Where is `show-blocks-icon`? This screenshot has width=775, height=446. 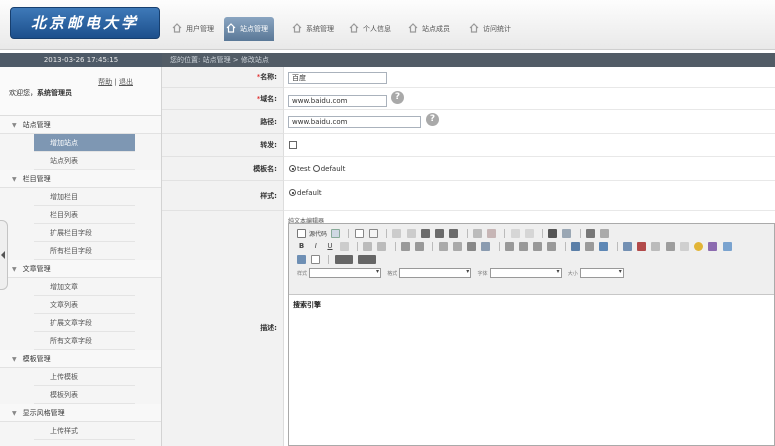
show-blocks-icon is located at coordinates (316, 259).